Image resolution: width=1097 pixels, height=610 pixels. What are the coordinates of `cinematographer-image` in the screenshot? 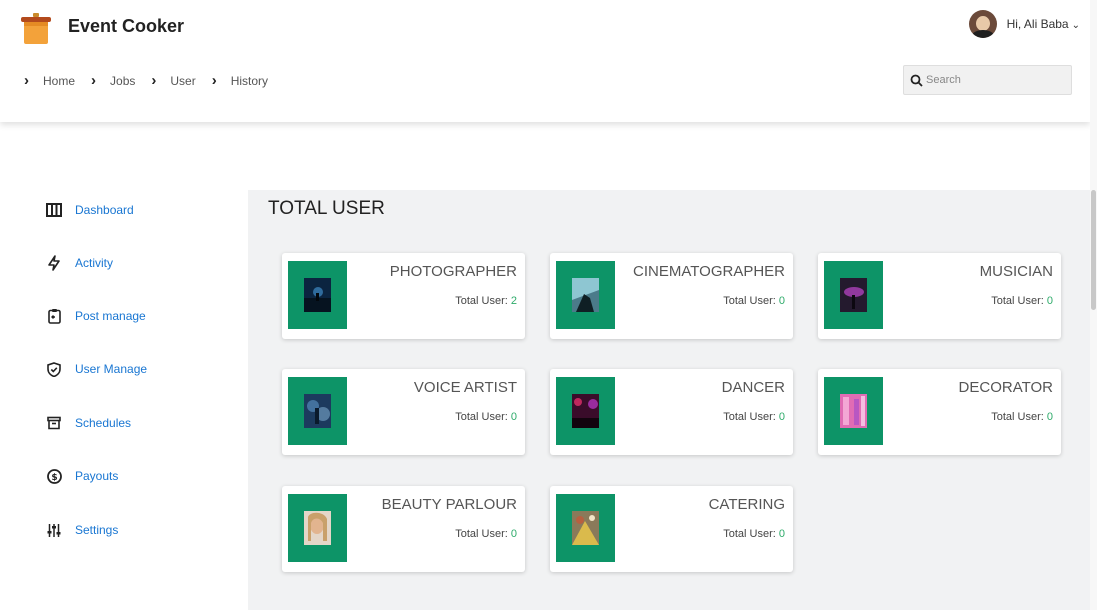 It's located at (585, 295).